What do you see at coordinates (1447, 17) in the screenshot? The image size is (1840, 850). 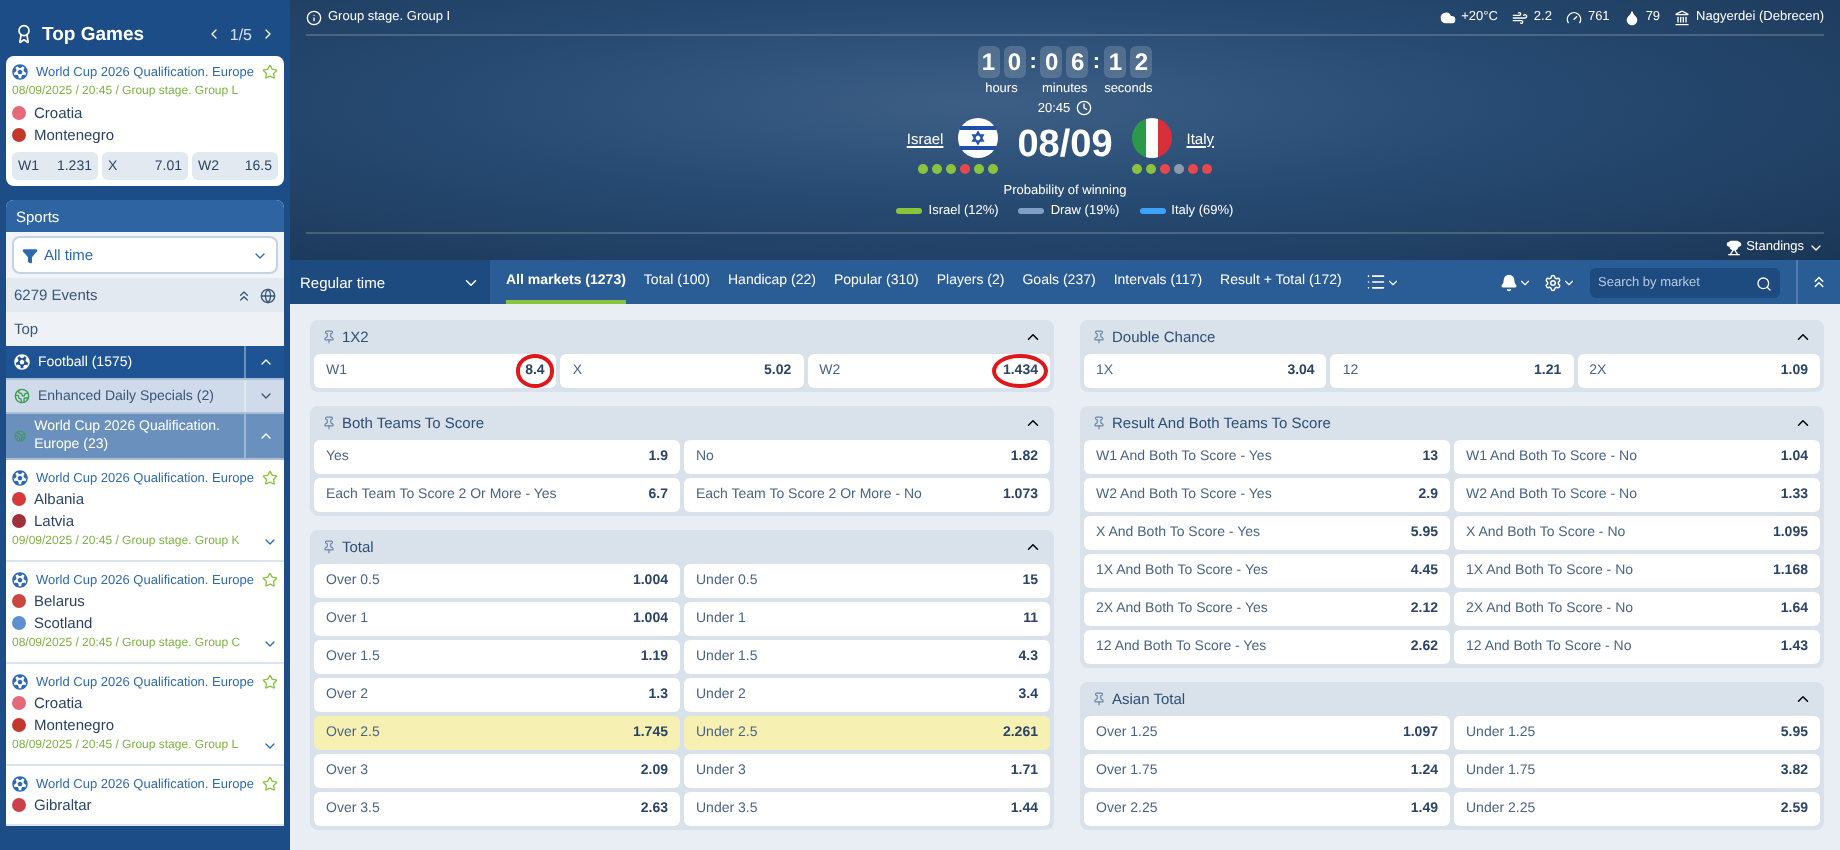 I see `cloud-icon` at bounding box center [1447, 17].